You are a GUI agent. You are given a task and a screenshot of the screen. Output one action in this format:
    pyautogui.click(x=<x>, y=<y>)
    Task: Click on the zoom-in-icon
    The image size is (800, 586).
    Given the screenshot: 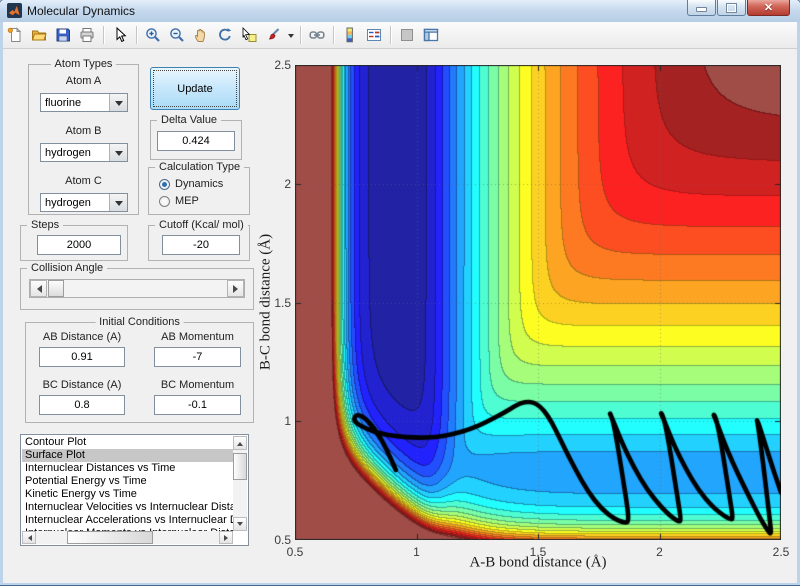 What is the action you would take?
    pyautogui.click(x=153, y=35)
    